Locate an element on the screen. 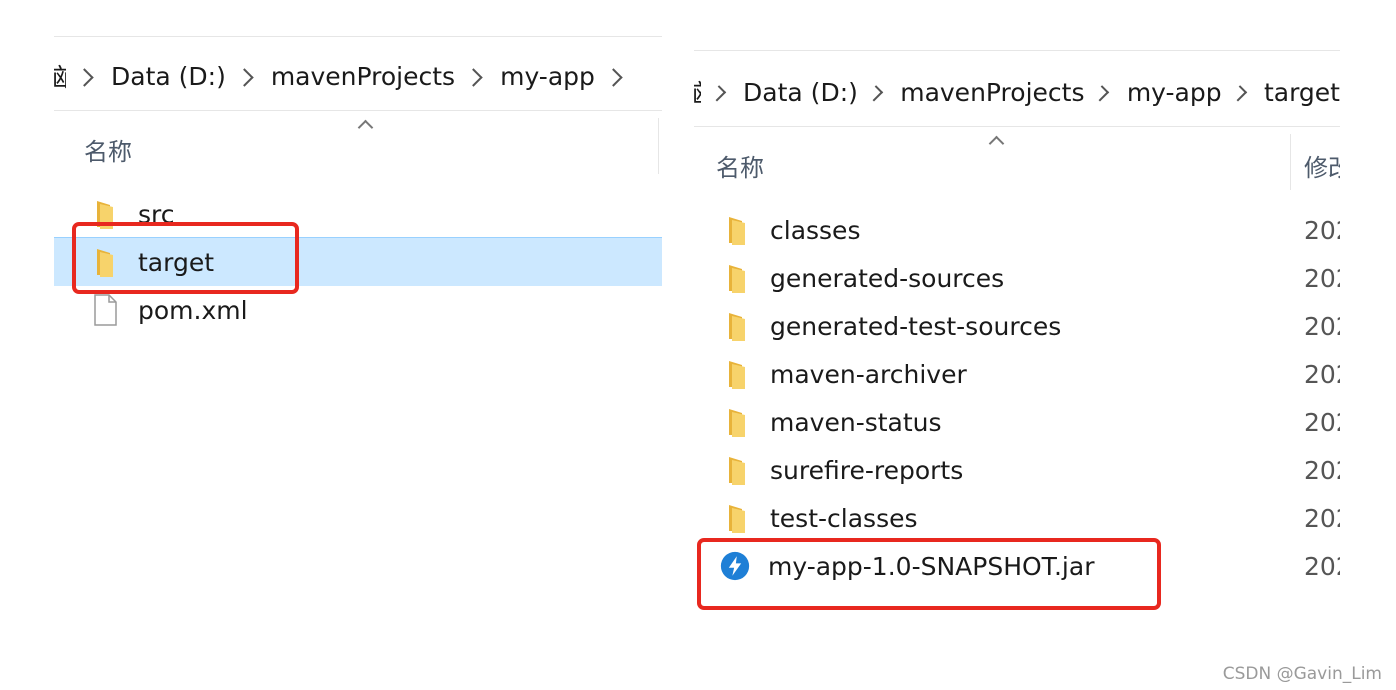  list-item-maven-archiver: maven-archiver 202 is located at coordinates (1017, 374).